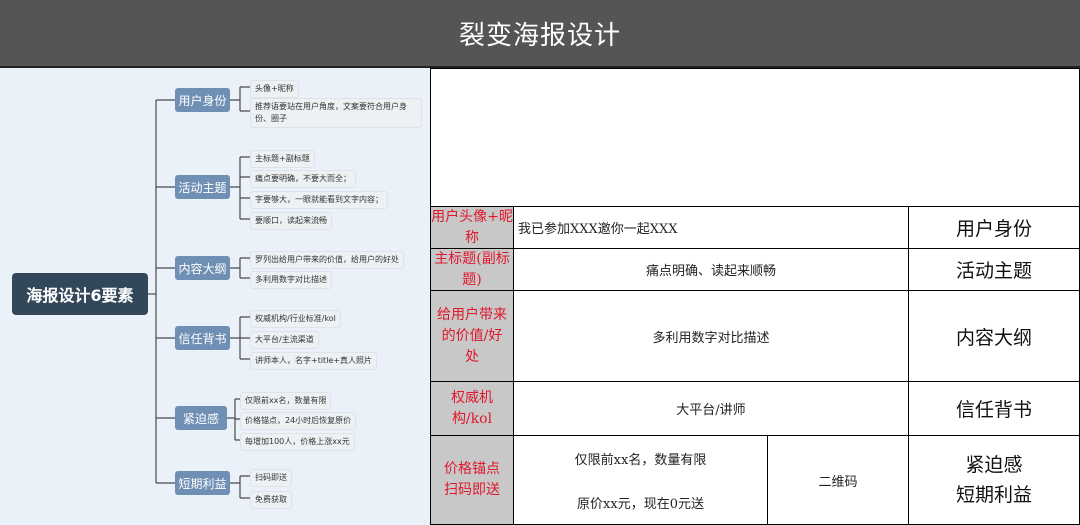 The width and height of the screenshot is (1080, 525). Describe the element at coordinates (994, 480) in the screenshot. I see `row-category: 紧迫感 短期利益` at that location.